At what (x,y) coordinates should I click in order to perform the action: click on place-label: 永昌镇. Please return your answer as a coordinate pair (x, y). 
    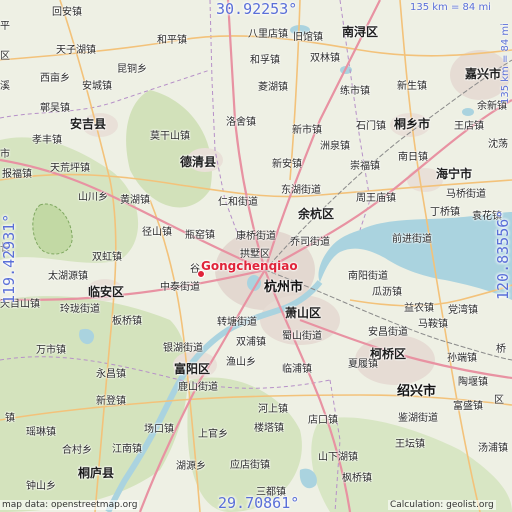
    Looking at the image, I should click on (111, 374).